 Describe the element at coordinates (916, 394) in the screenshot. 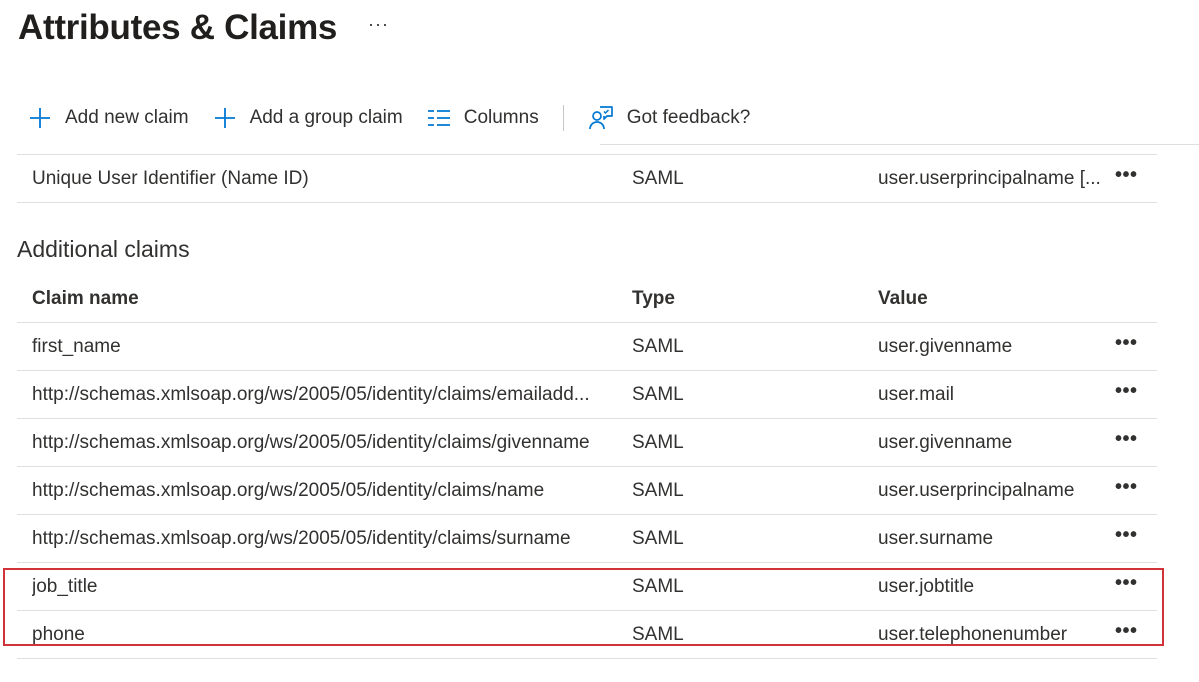

I see `claim-value-cell: user.mail` at that location.